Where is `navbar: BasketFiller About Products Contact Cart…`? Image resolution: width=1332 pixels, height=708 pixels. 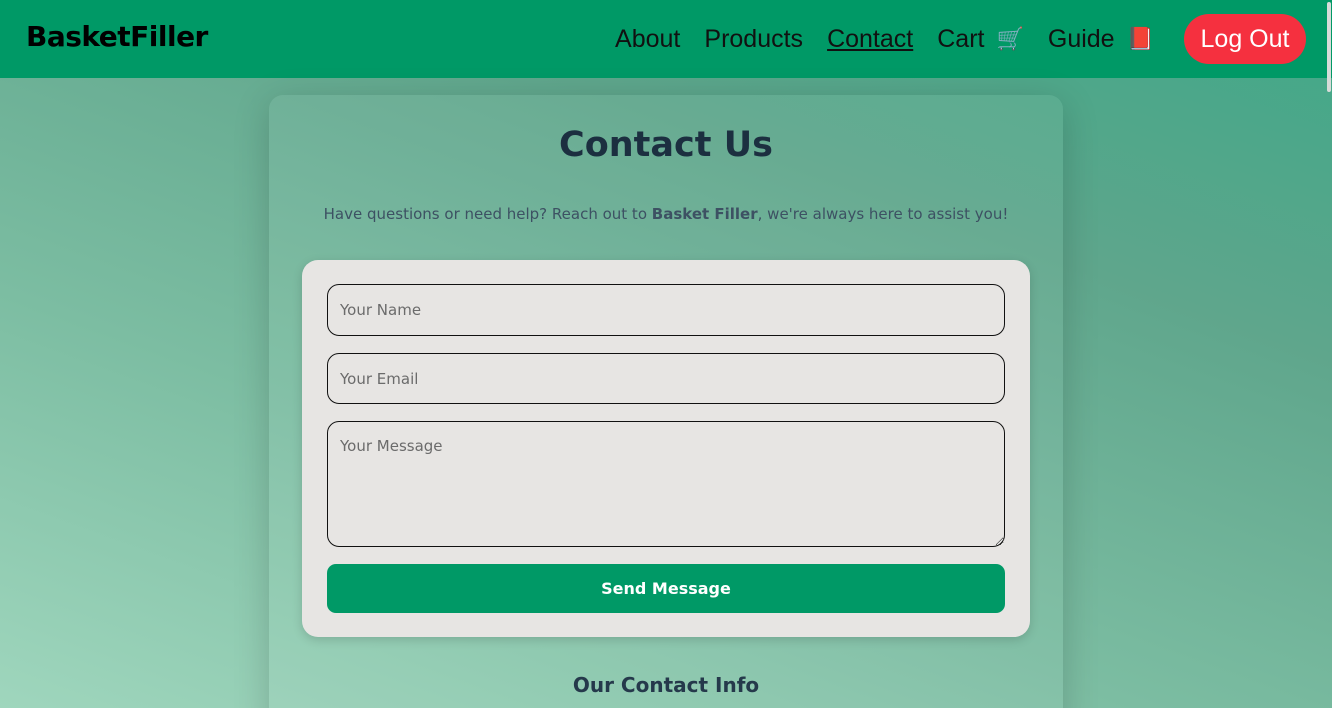 navbar: BasketFiller About Products Contact Cart… is located at coordinates (666, 39).